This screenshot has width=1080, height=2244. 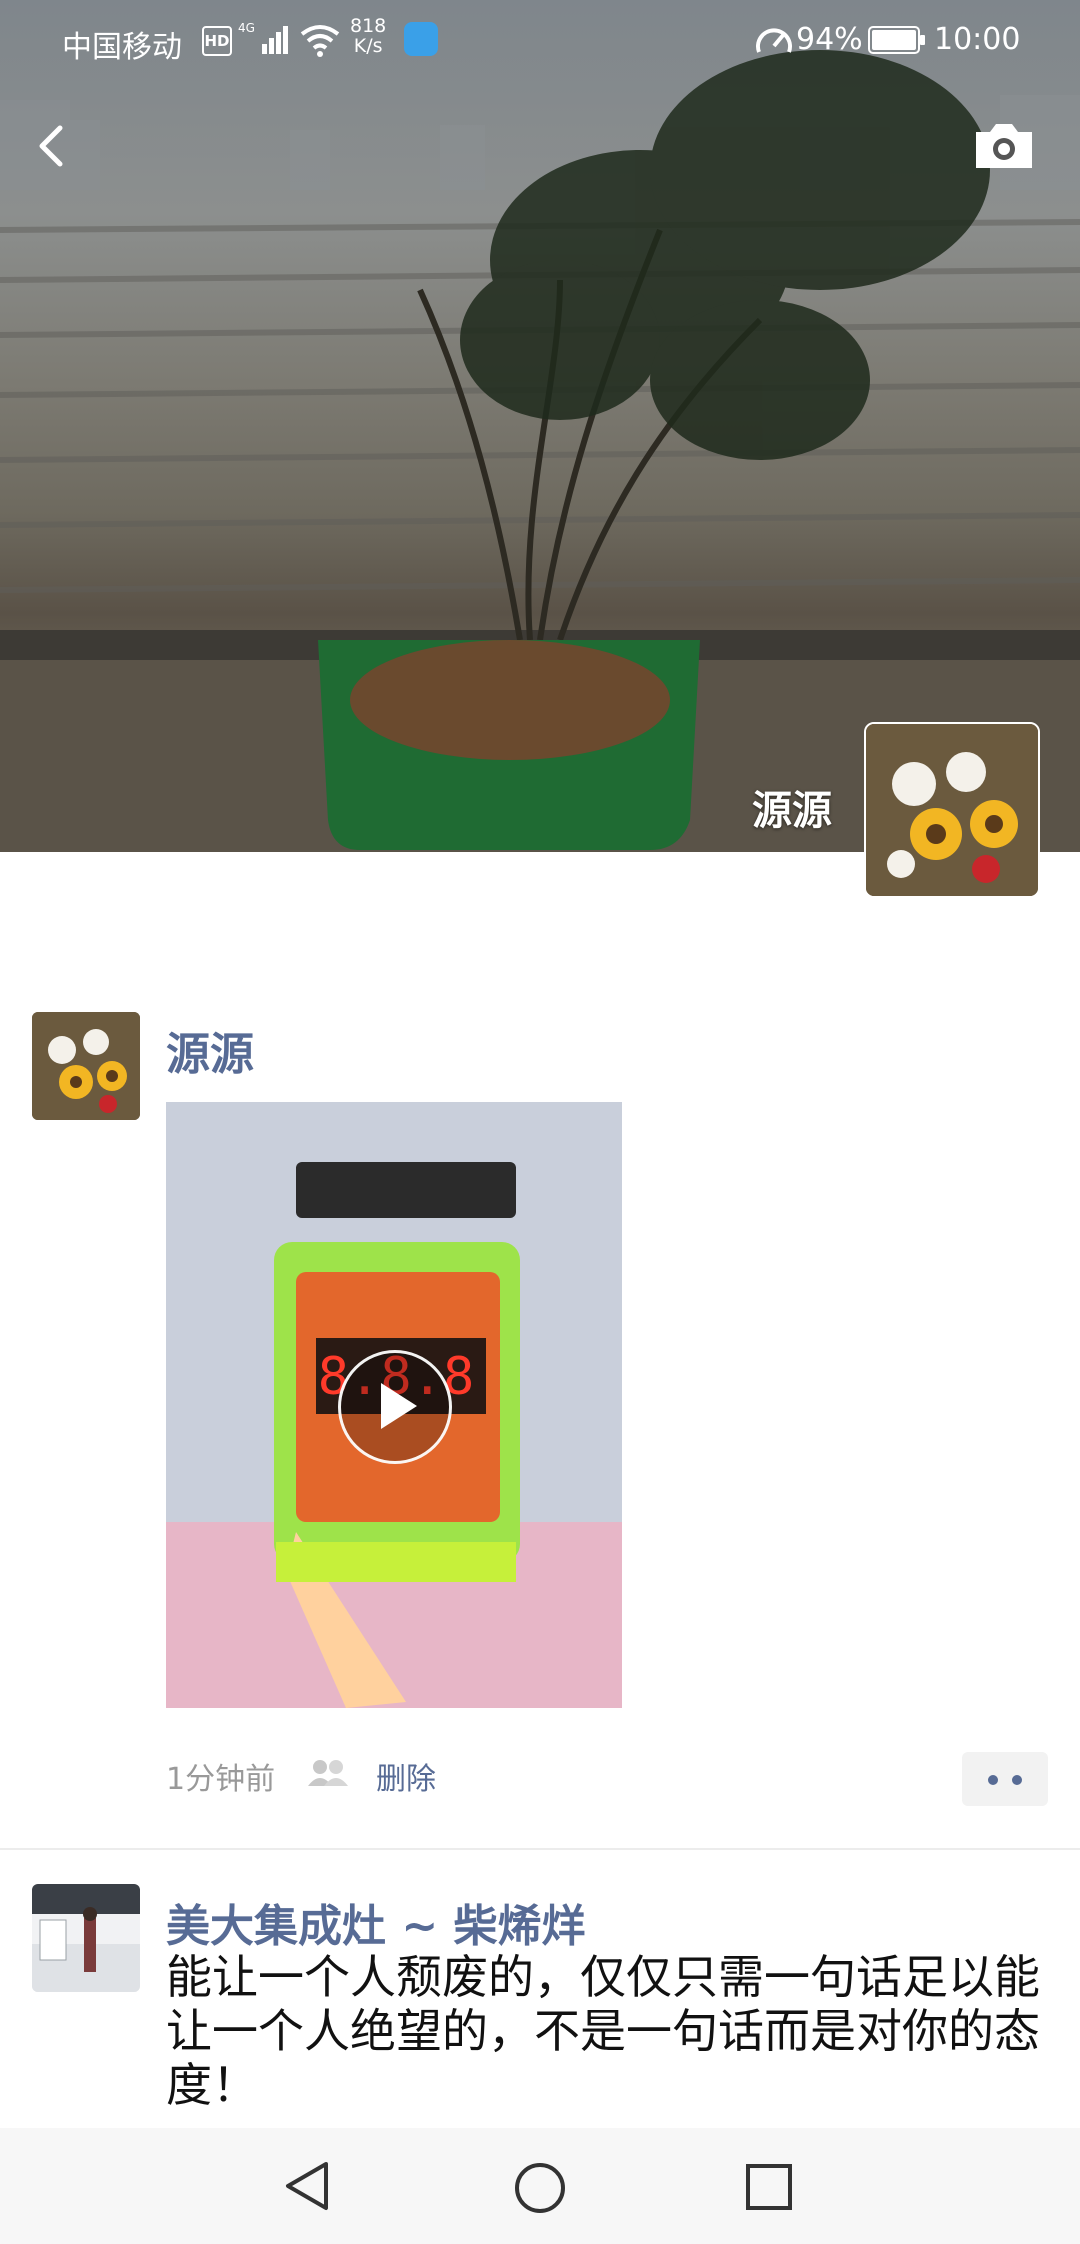 What do you see at coordinates (376, 1922) in the screenshot?
I see `post-author: 美大集成灶 ~ 柴烯烊` at bounding box center [376, 1922].